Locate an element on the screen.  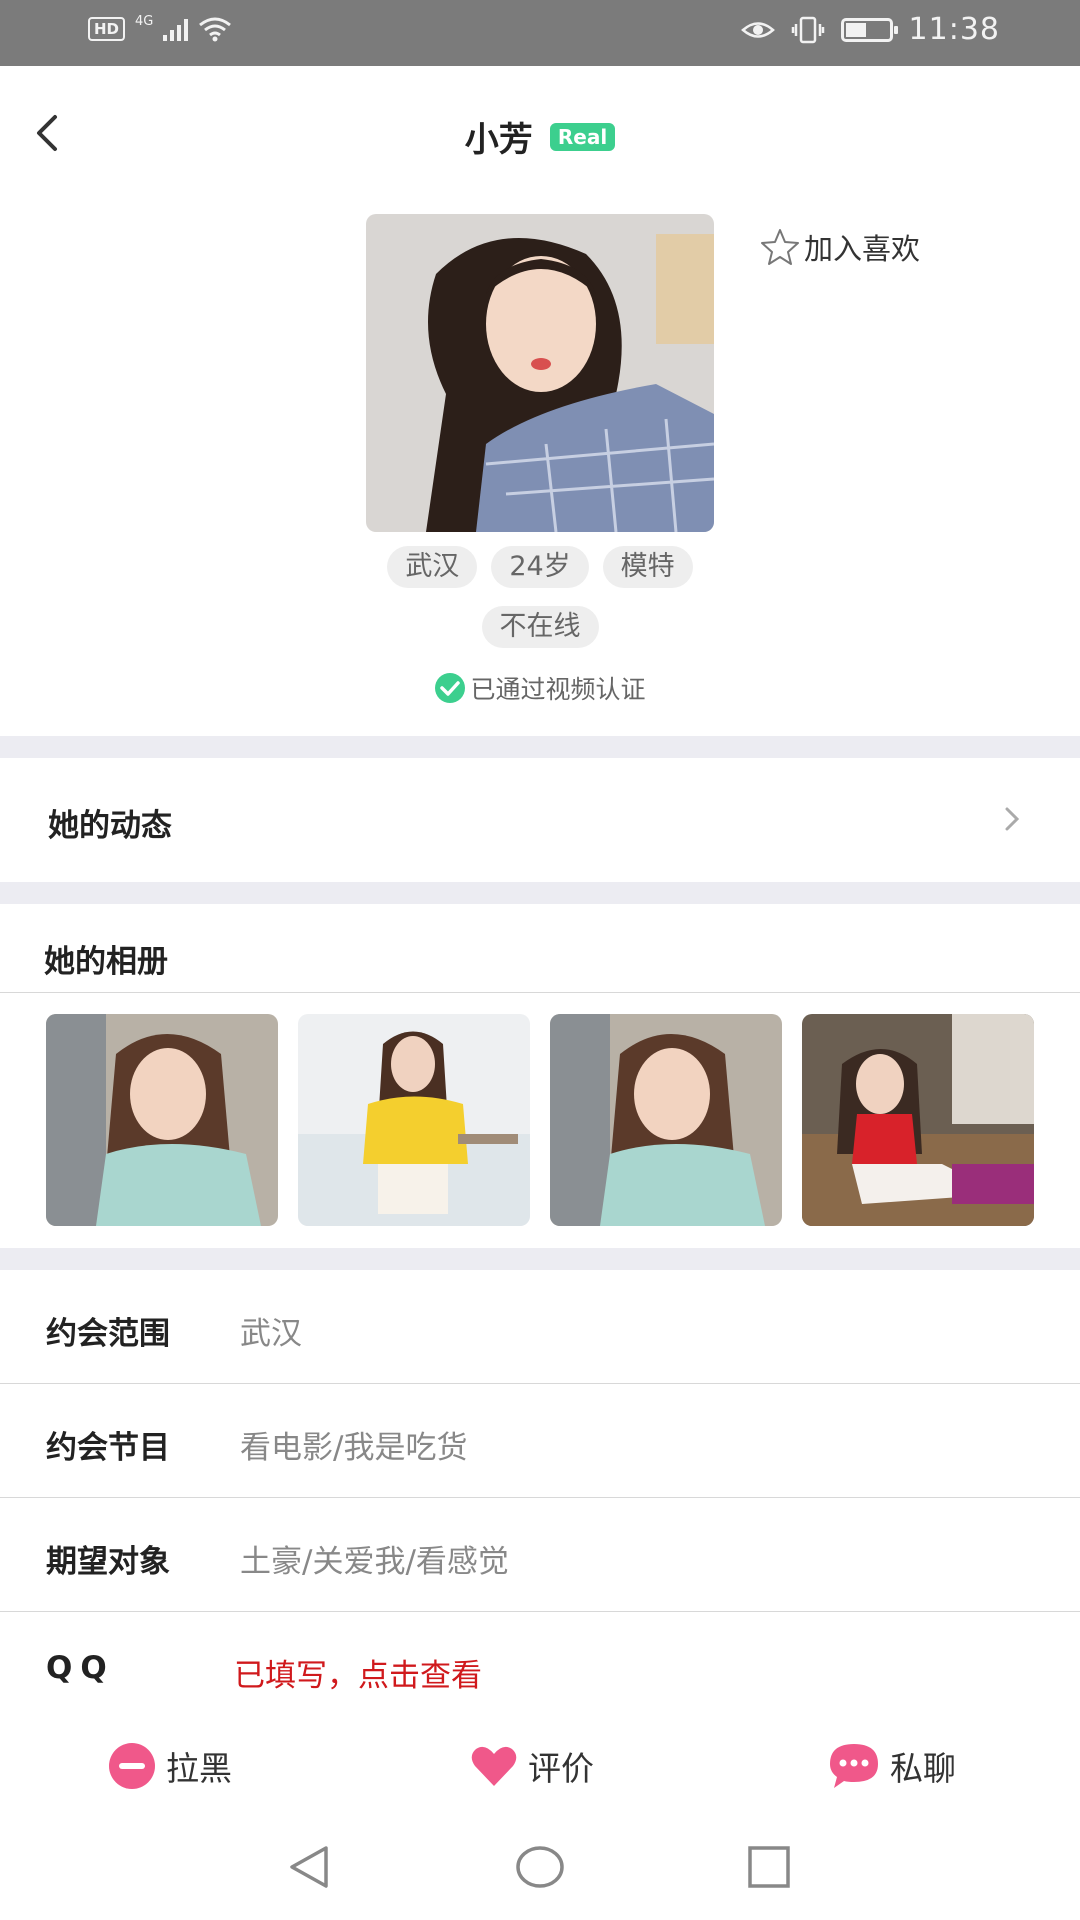
qq-label: QQ is located at coordinates (80, 1668).